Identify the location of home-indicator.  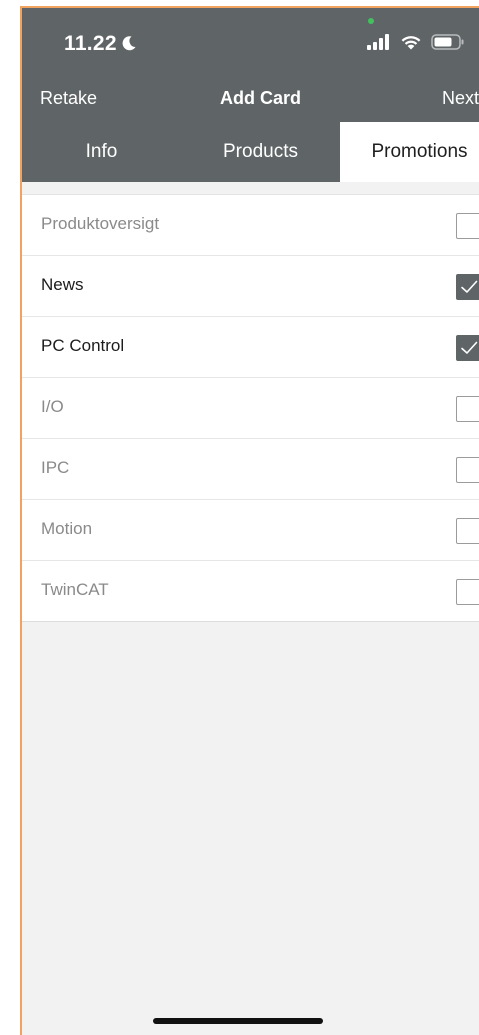
(238, 1021).